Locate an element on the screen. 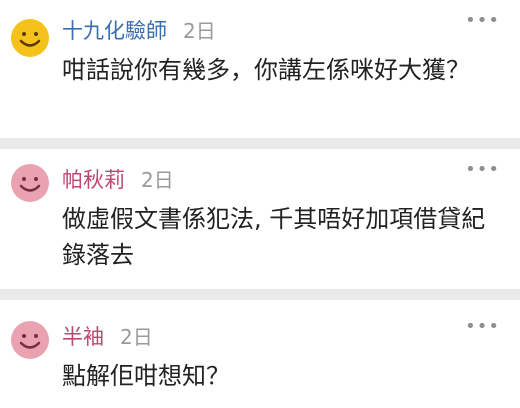 This screenshot has height=408, width=520. commenter-name: 十九化驗師 is located at coordinates (114, 31).